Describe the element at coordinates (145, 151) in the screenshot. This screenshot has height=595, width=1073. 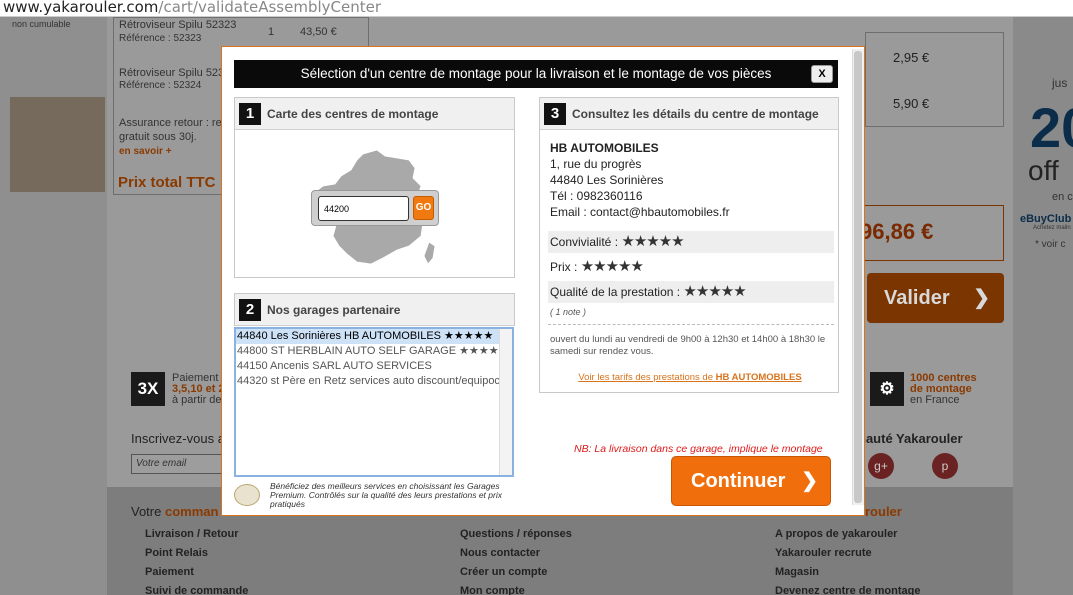
I see `insurance-link: en savoir +` at that location.